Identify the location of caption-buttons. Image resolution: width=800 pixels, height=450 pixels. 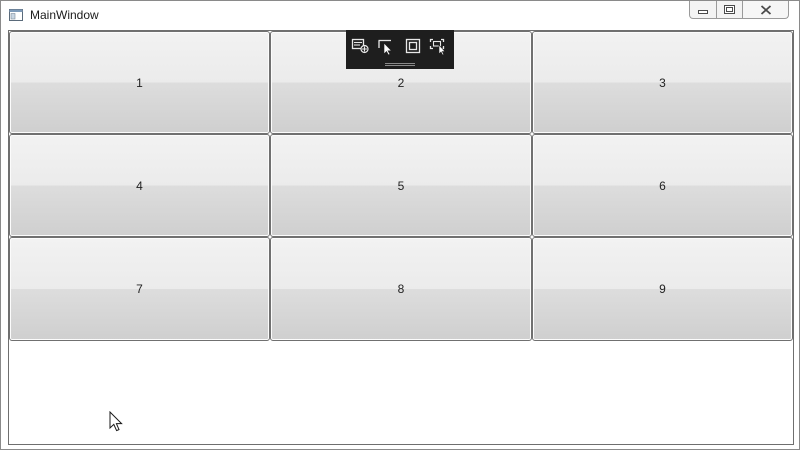
(743, 11).